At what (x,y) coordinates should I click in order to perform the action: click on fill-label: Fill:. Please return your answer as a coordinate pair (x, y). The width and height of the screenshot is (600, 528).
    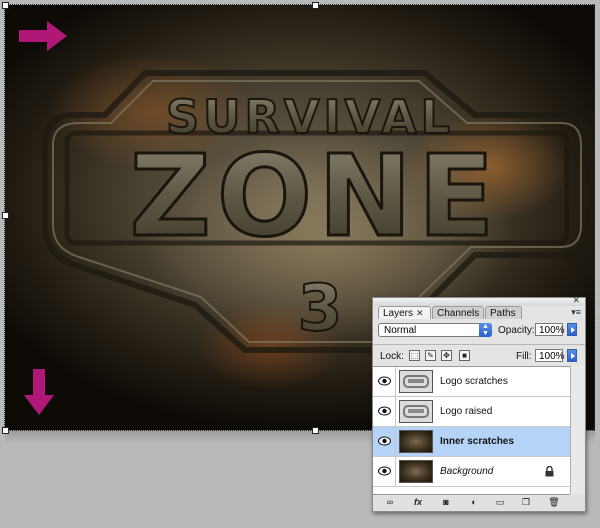
    Looking at the image, I should click on (524, 356).